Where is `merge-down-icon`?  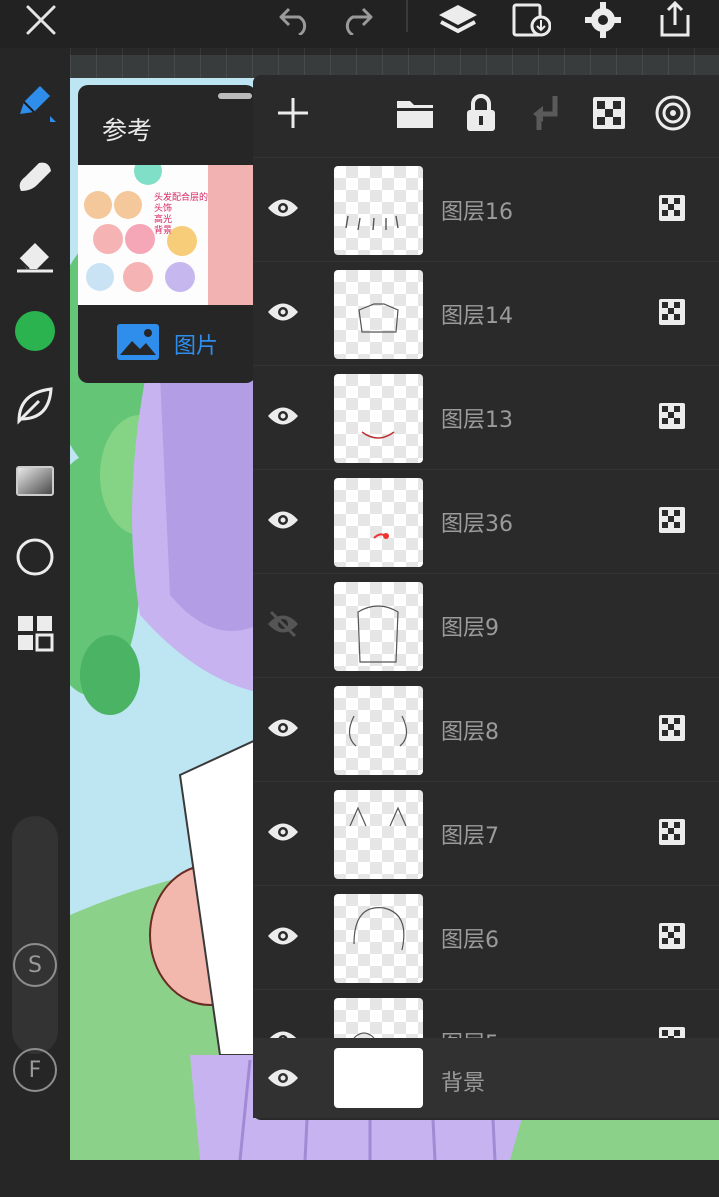 merge-down-icon is located at coordinates (545, 115).